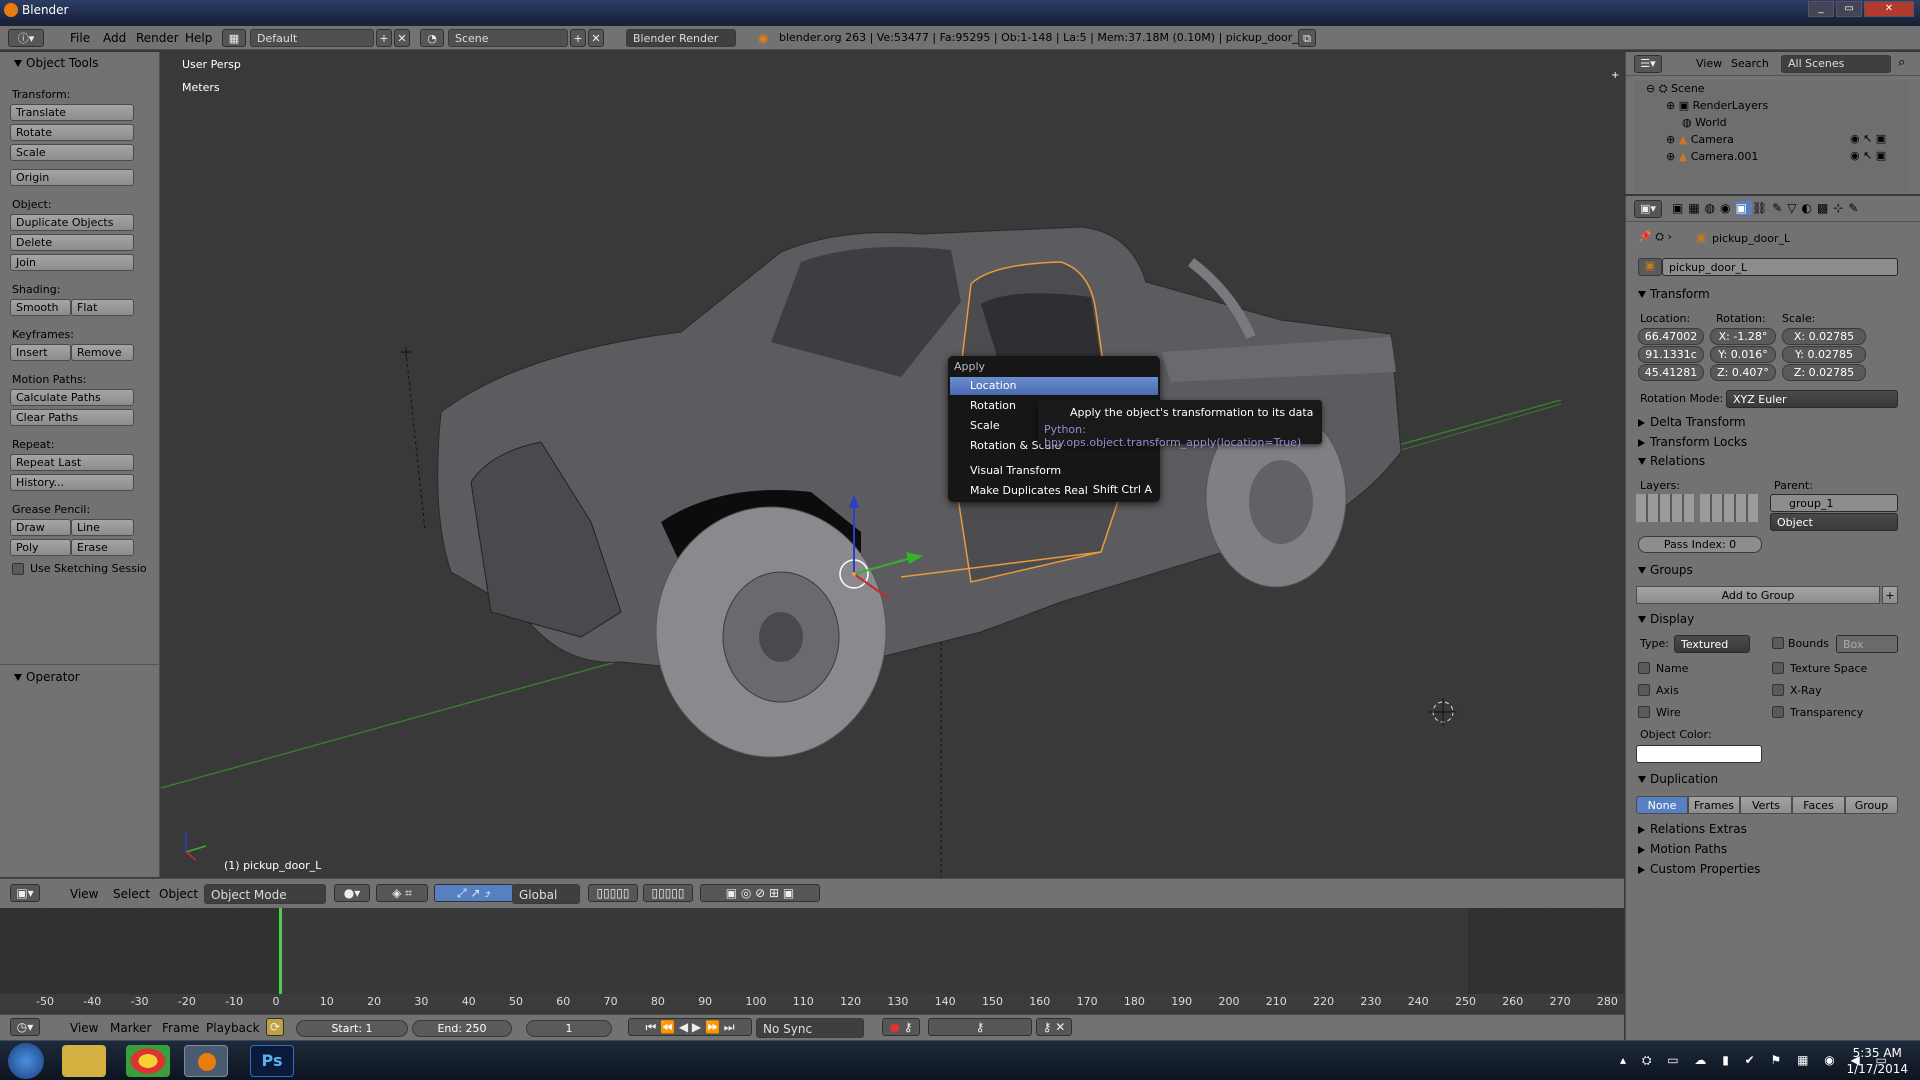 This screenshot has height=1080, width=1920. Describe the element at coordinates (1662, 805) in the screenshot. I see `dup-none-tab: None` at that location.